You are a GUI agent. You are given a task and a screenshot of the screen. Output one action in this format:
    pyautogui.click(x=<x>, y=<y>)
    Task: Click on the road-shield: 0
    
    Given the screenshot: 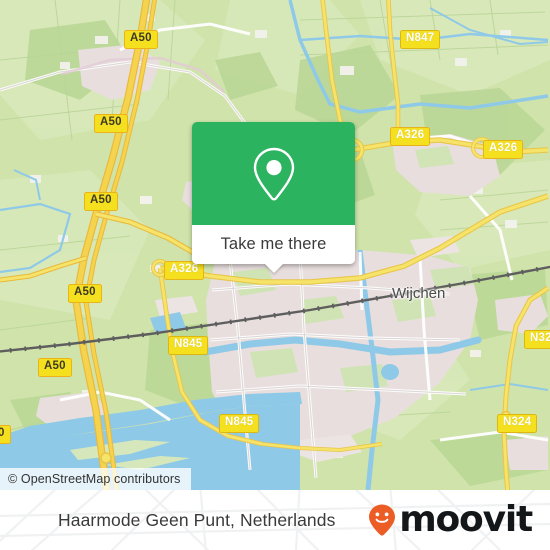 What is the action you would take?
    pyautogui.click(x=5, y=434)
    